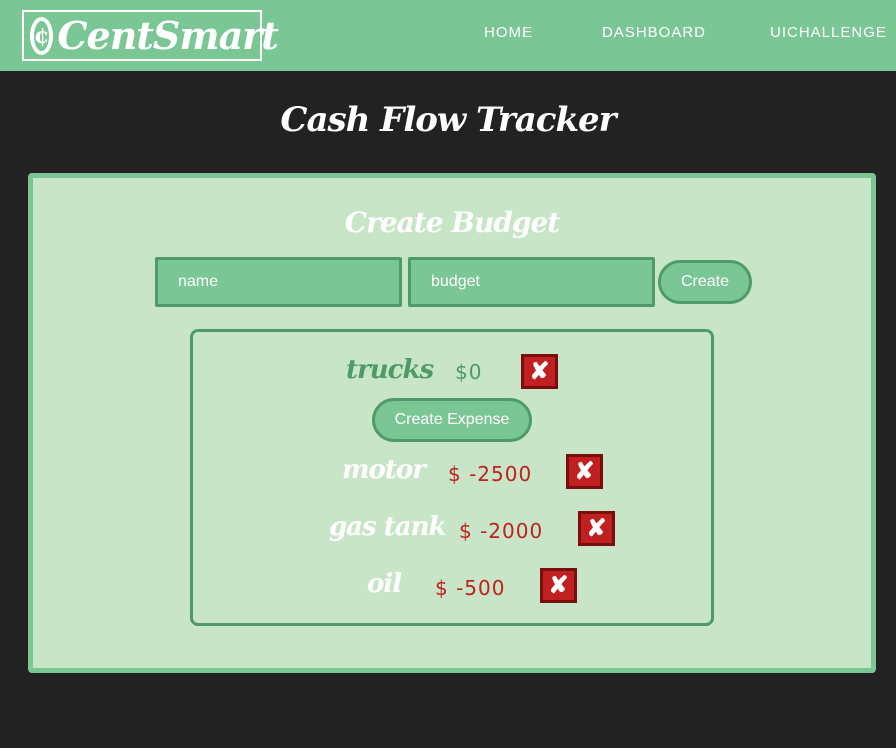  Describe the element at coordinates (384, 470) in the screenshot. I see `expense-name: motor` at that location.